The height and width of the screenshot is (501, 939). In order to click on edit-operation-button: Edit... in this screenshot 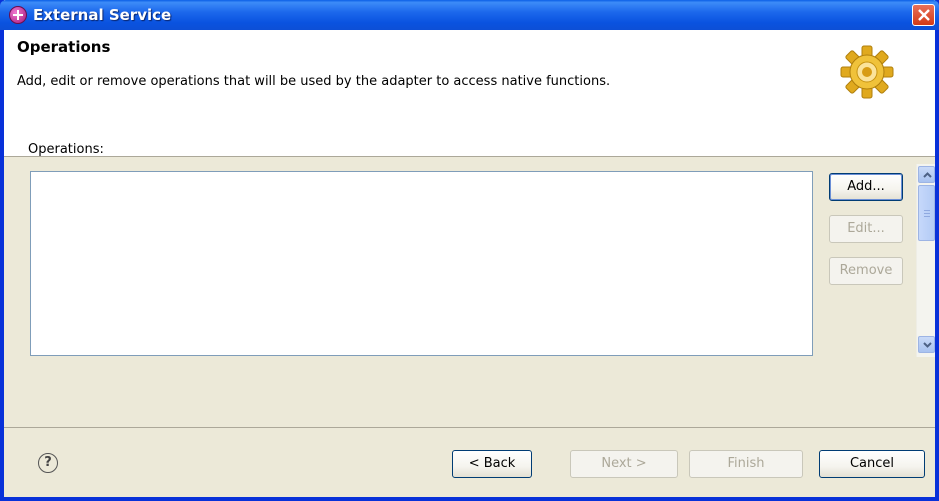, I will do `click(866, 229)`.